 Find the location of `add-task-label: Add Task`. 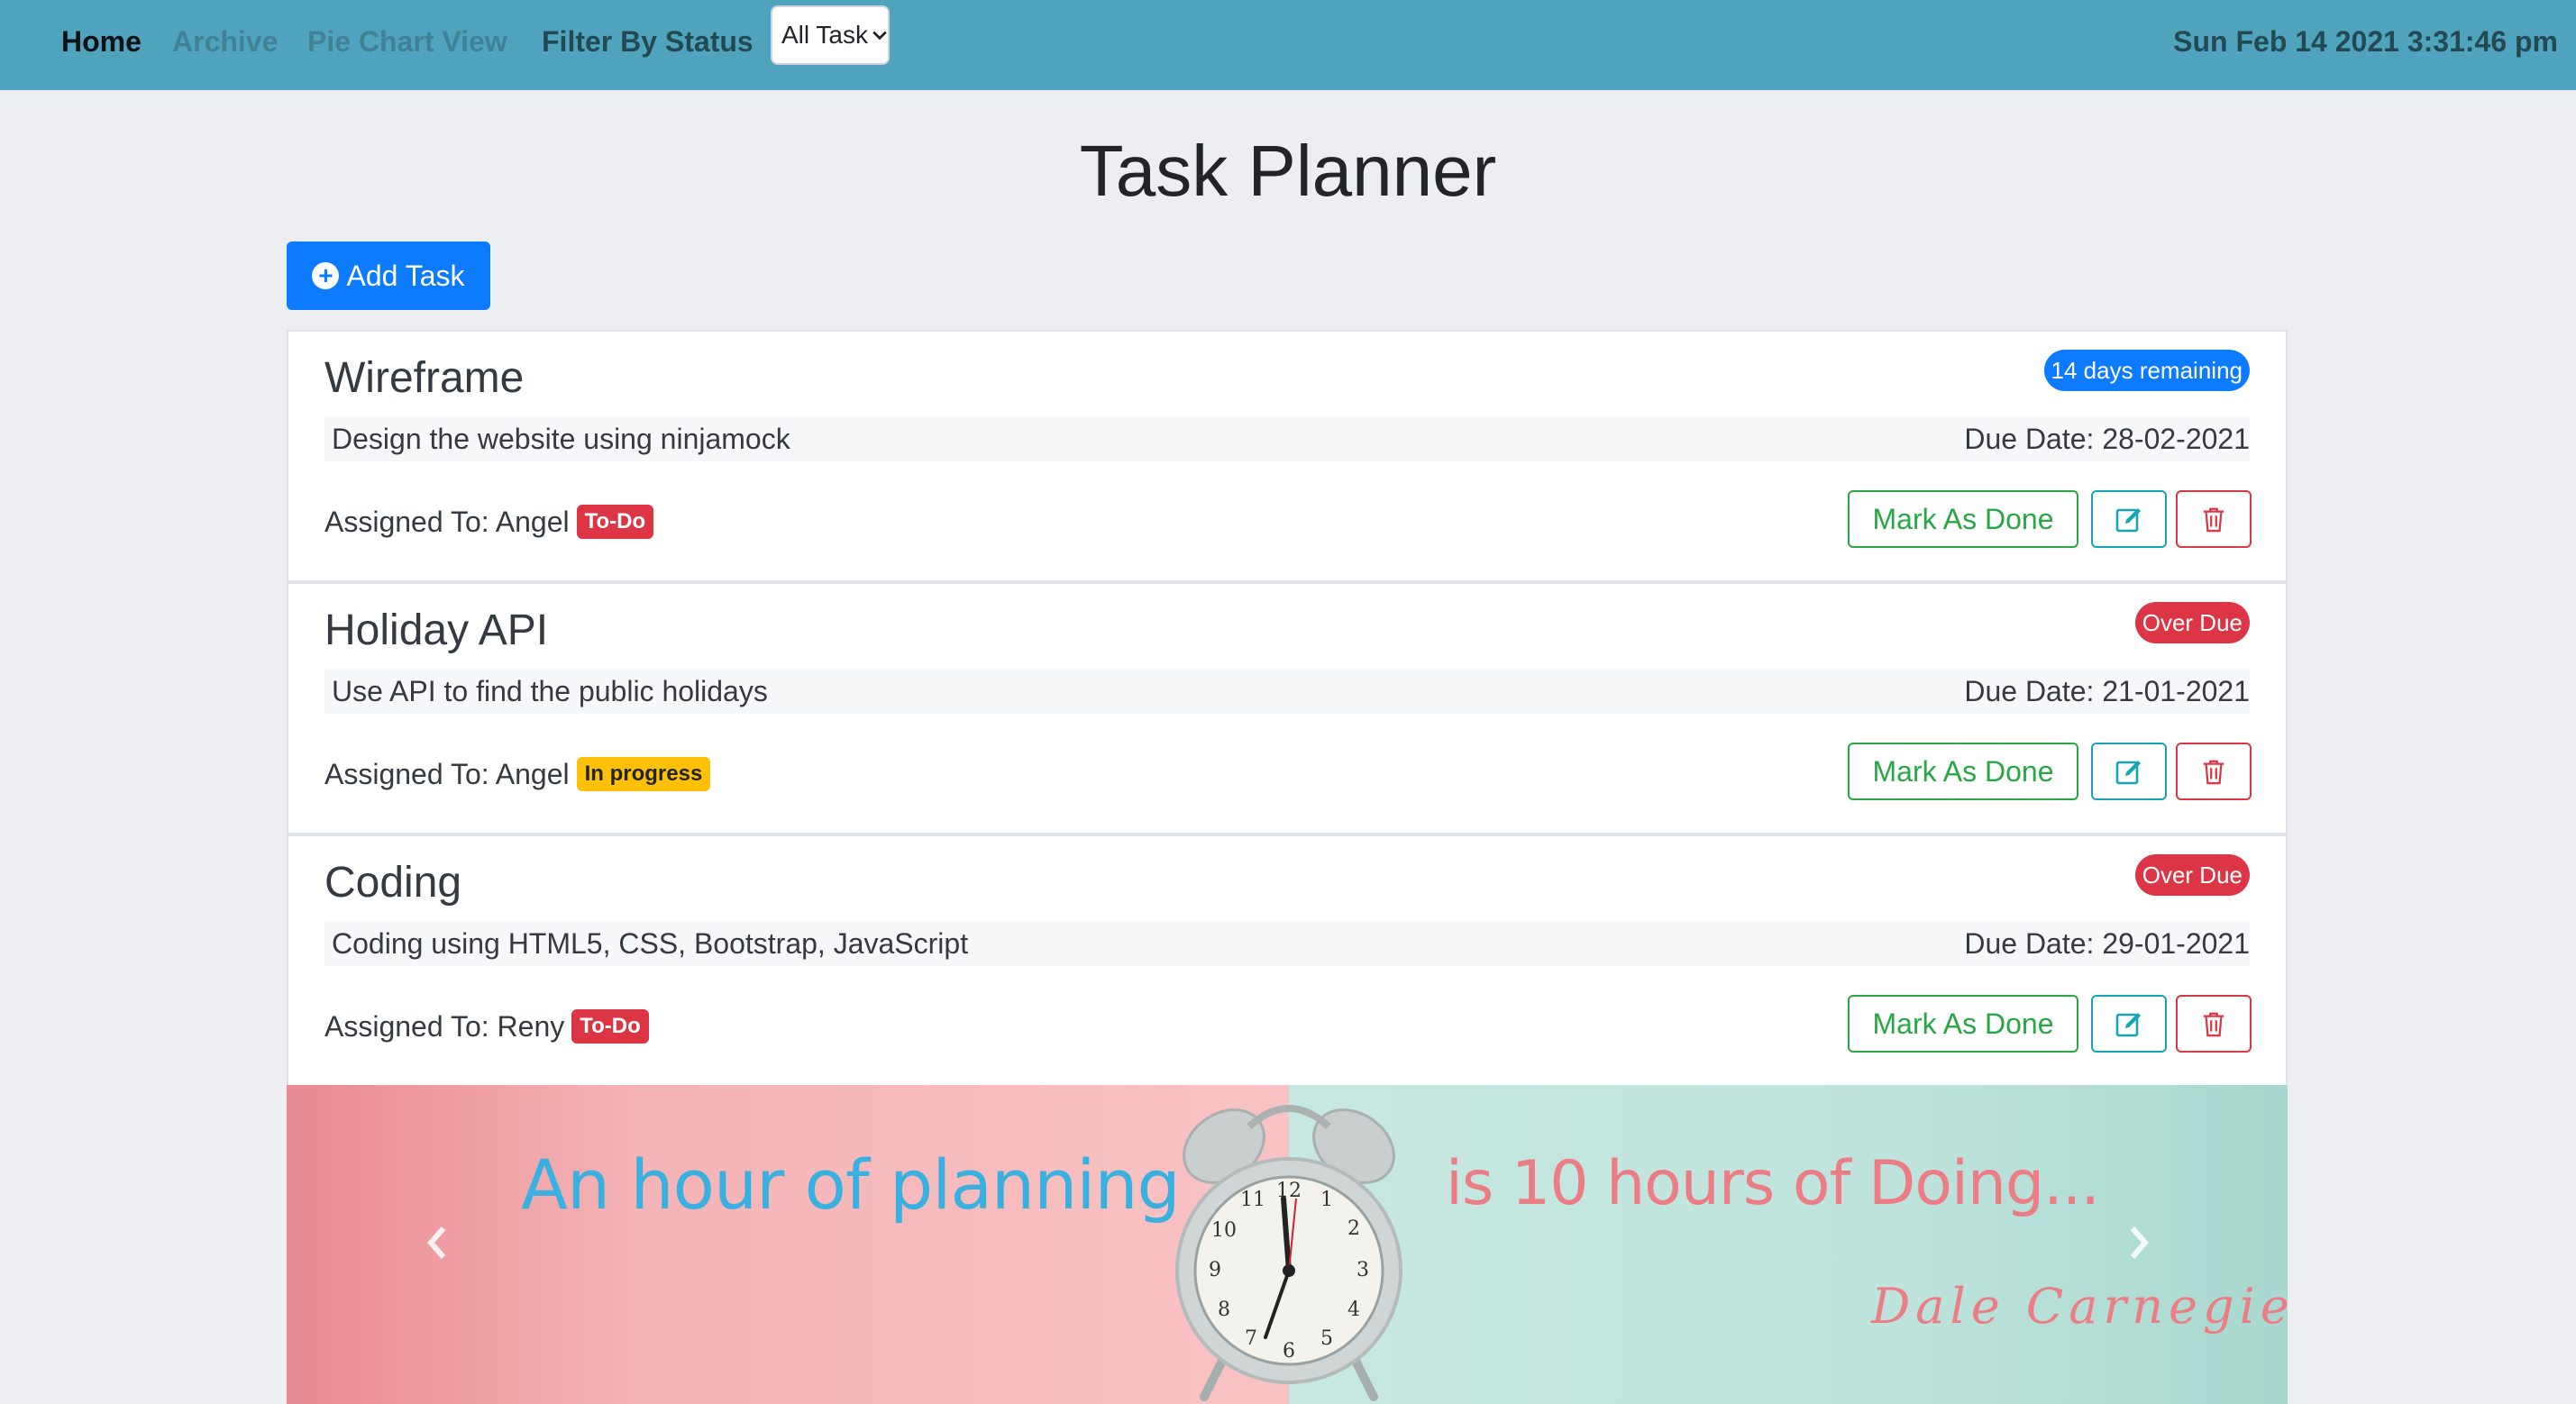

add-task-label: Add Task is located at coordinates (405, 275).